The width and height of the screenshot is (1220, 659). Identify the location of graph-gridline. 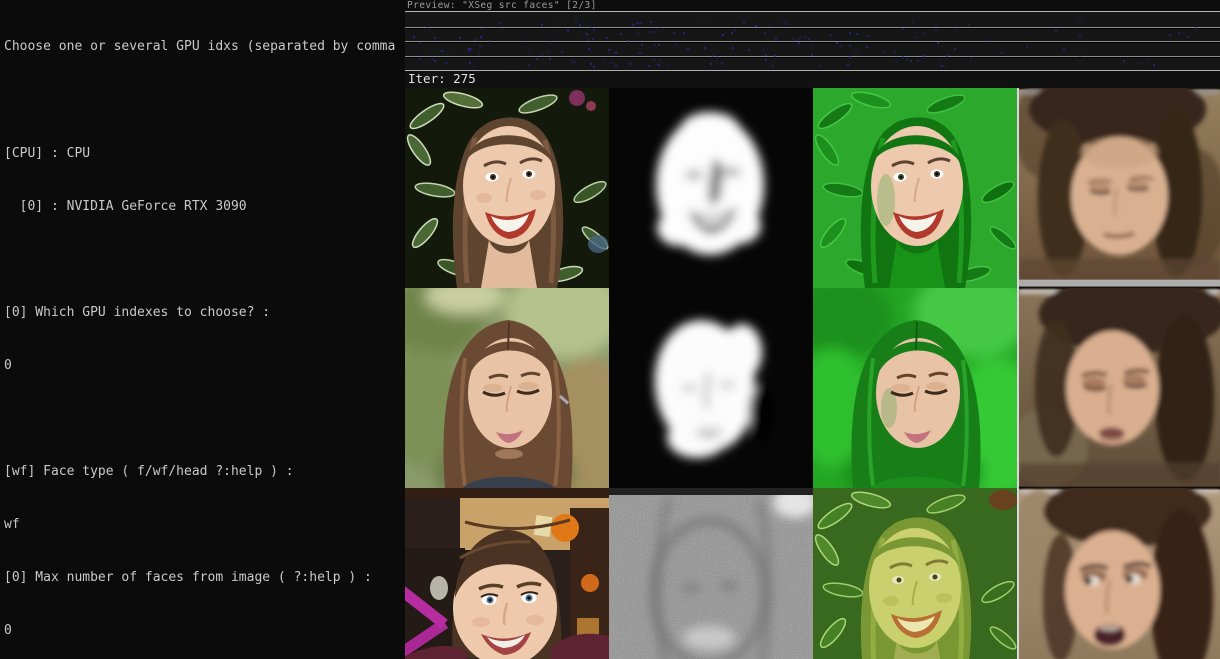
(812, 41).